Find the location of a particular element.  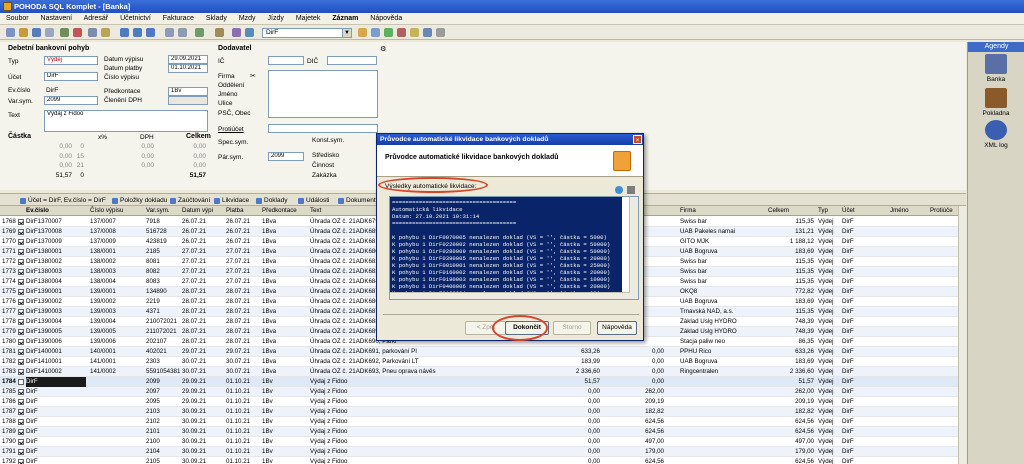

menu-ucetnictvi: Účetnictví is located at coordinates (135, 18).